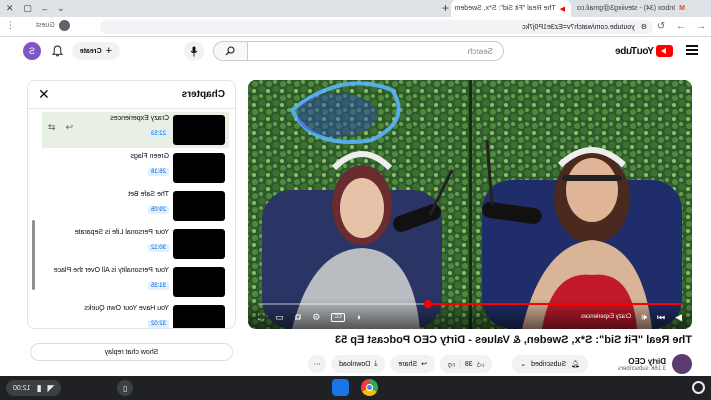  I want to click on create-label: Create, so click(90, 51).